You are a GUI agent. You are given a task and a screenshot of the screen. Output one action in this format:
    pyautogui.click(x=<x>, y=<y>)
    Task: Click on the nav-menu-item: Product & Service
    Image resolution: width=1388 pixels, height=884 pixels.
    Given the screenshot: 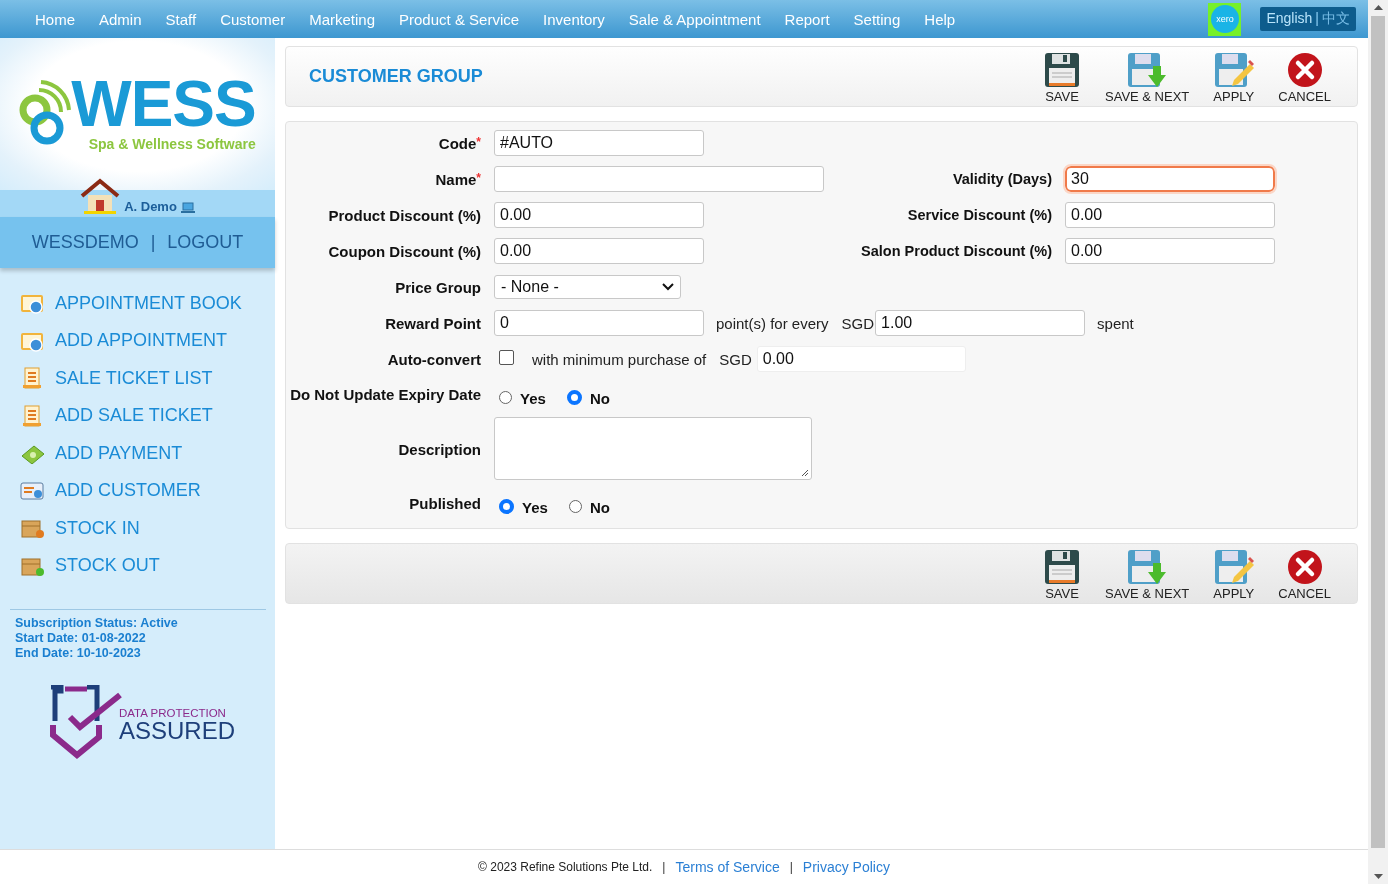 What is the action you would take?
    pyautogui.click(x=459, y=19)
    